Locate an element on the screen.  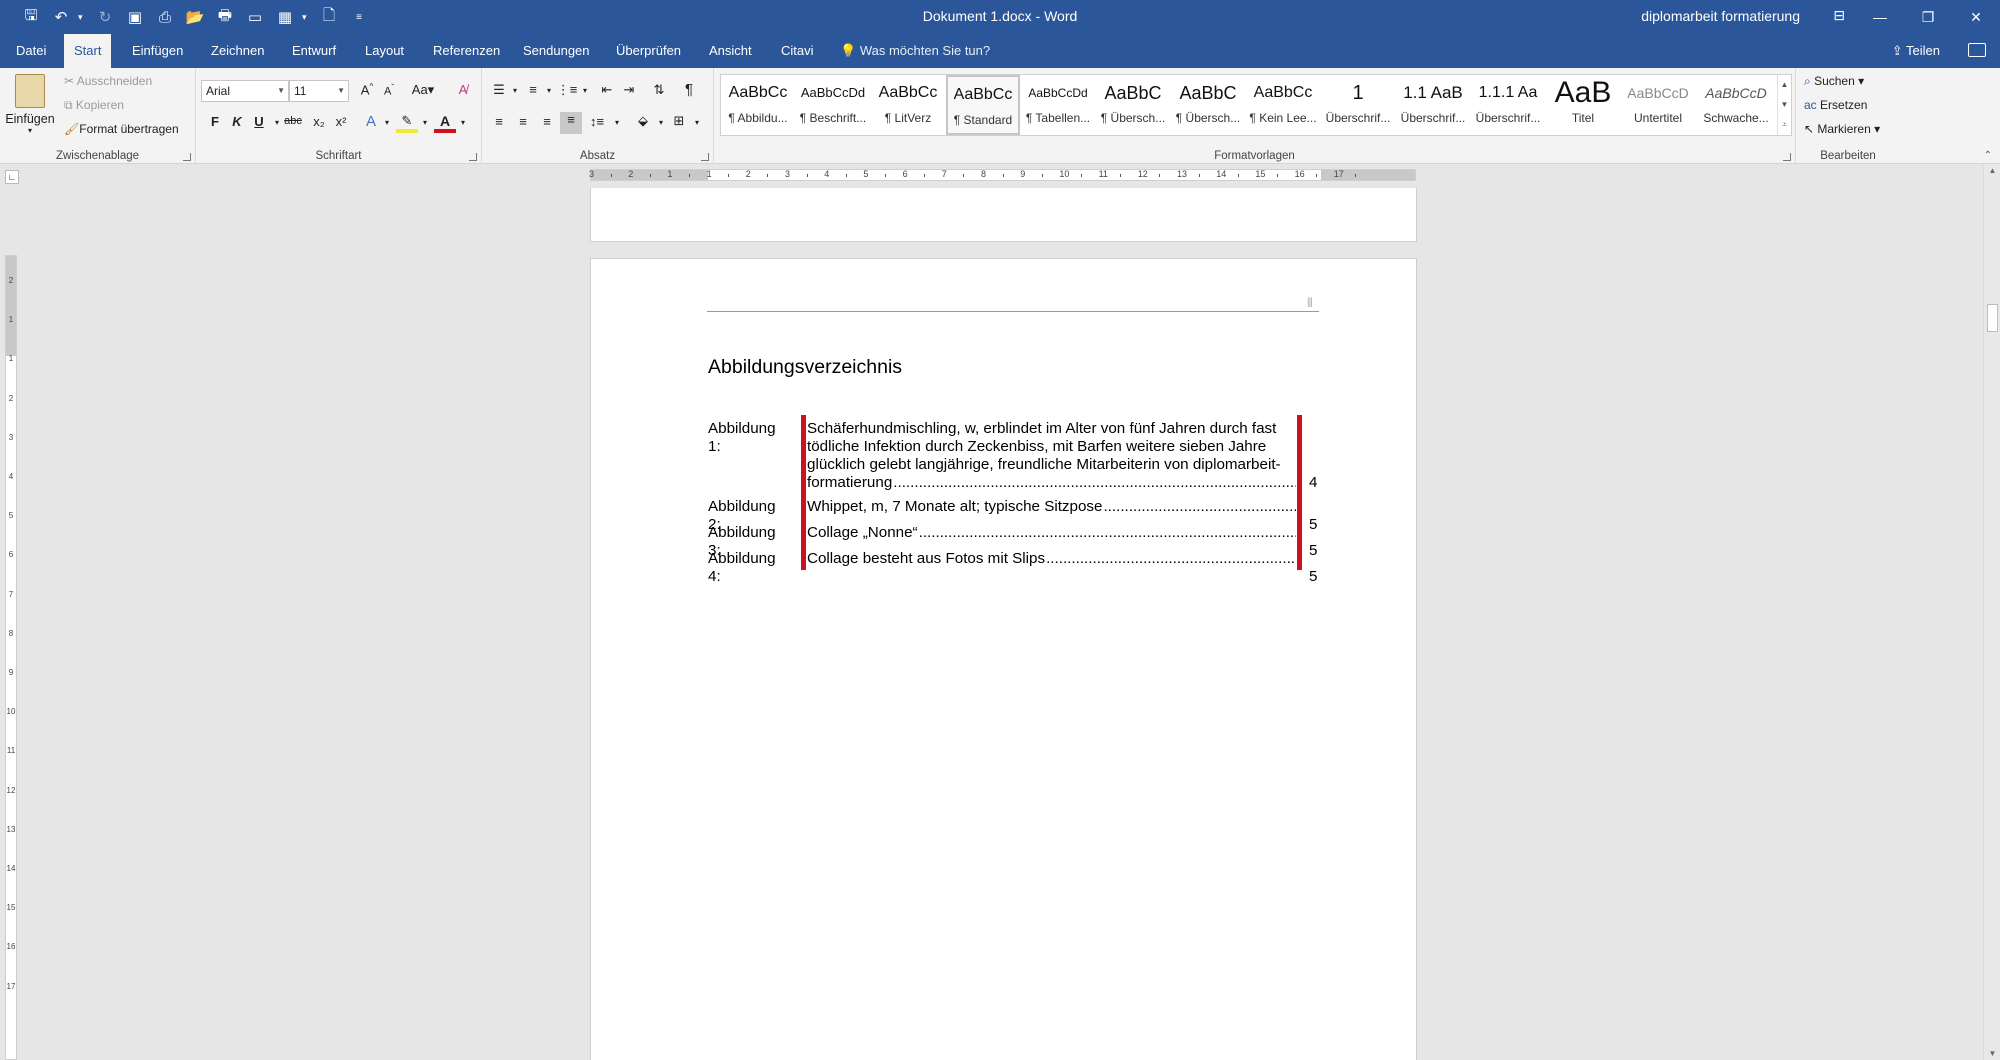
tab-ansicht: Ansicht is located at coordinates (730, 51).